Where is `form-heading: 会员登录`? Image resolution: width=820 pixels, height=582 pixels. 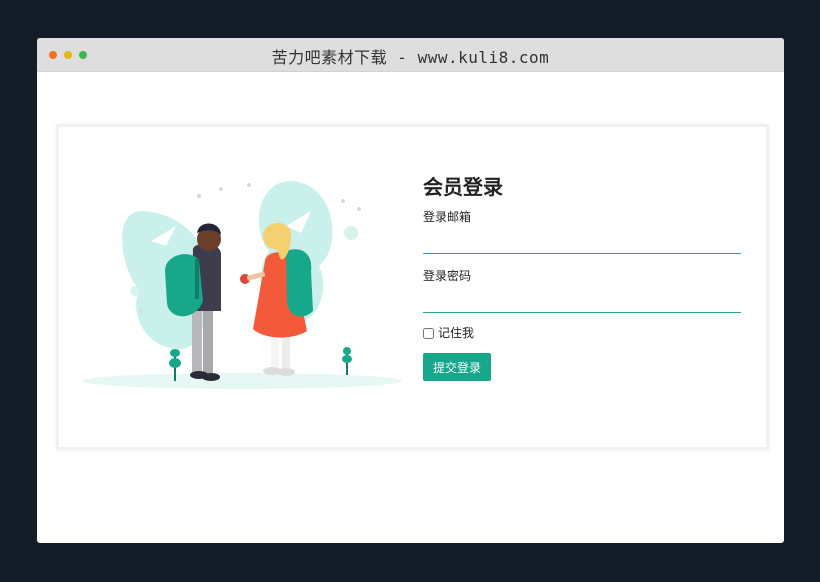
form-heading: 会员登录 is located at coordinates (463, 187).